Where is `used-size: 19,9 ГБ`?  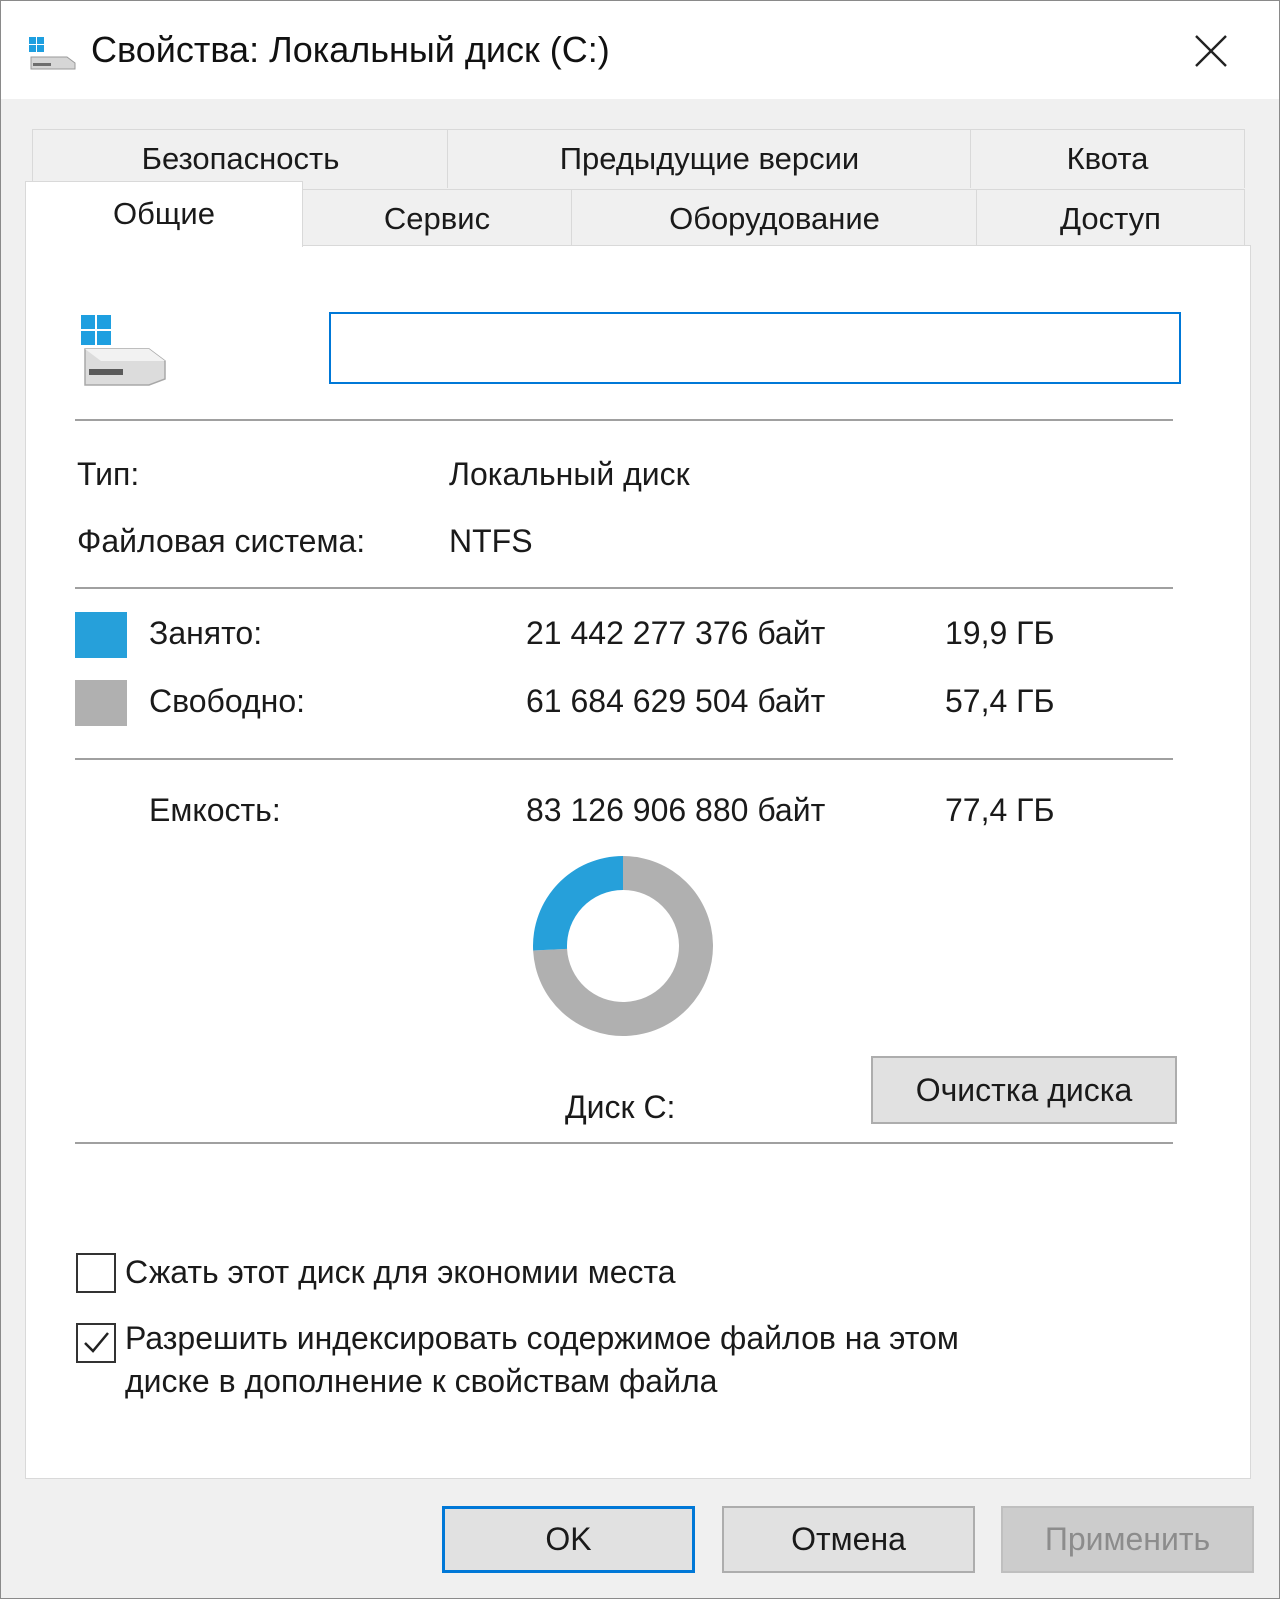
used-size: 19,9 ГБ is located at coordinates (1000, 633).